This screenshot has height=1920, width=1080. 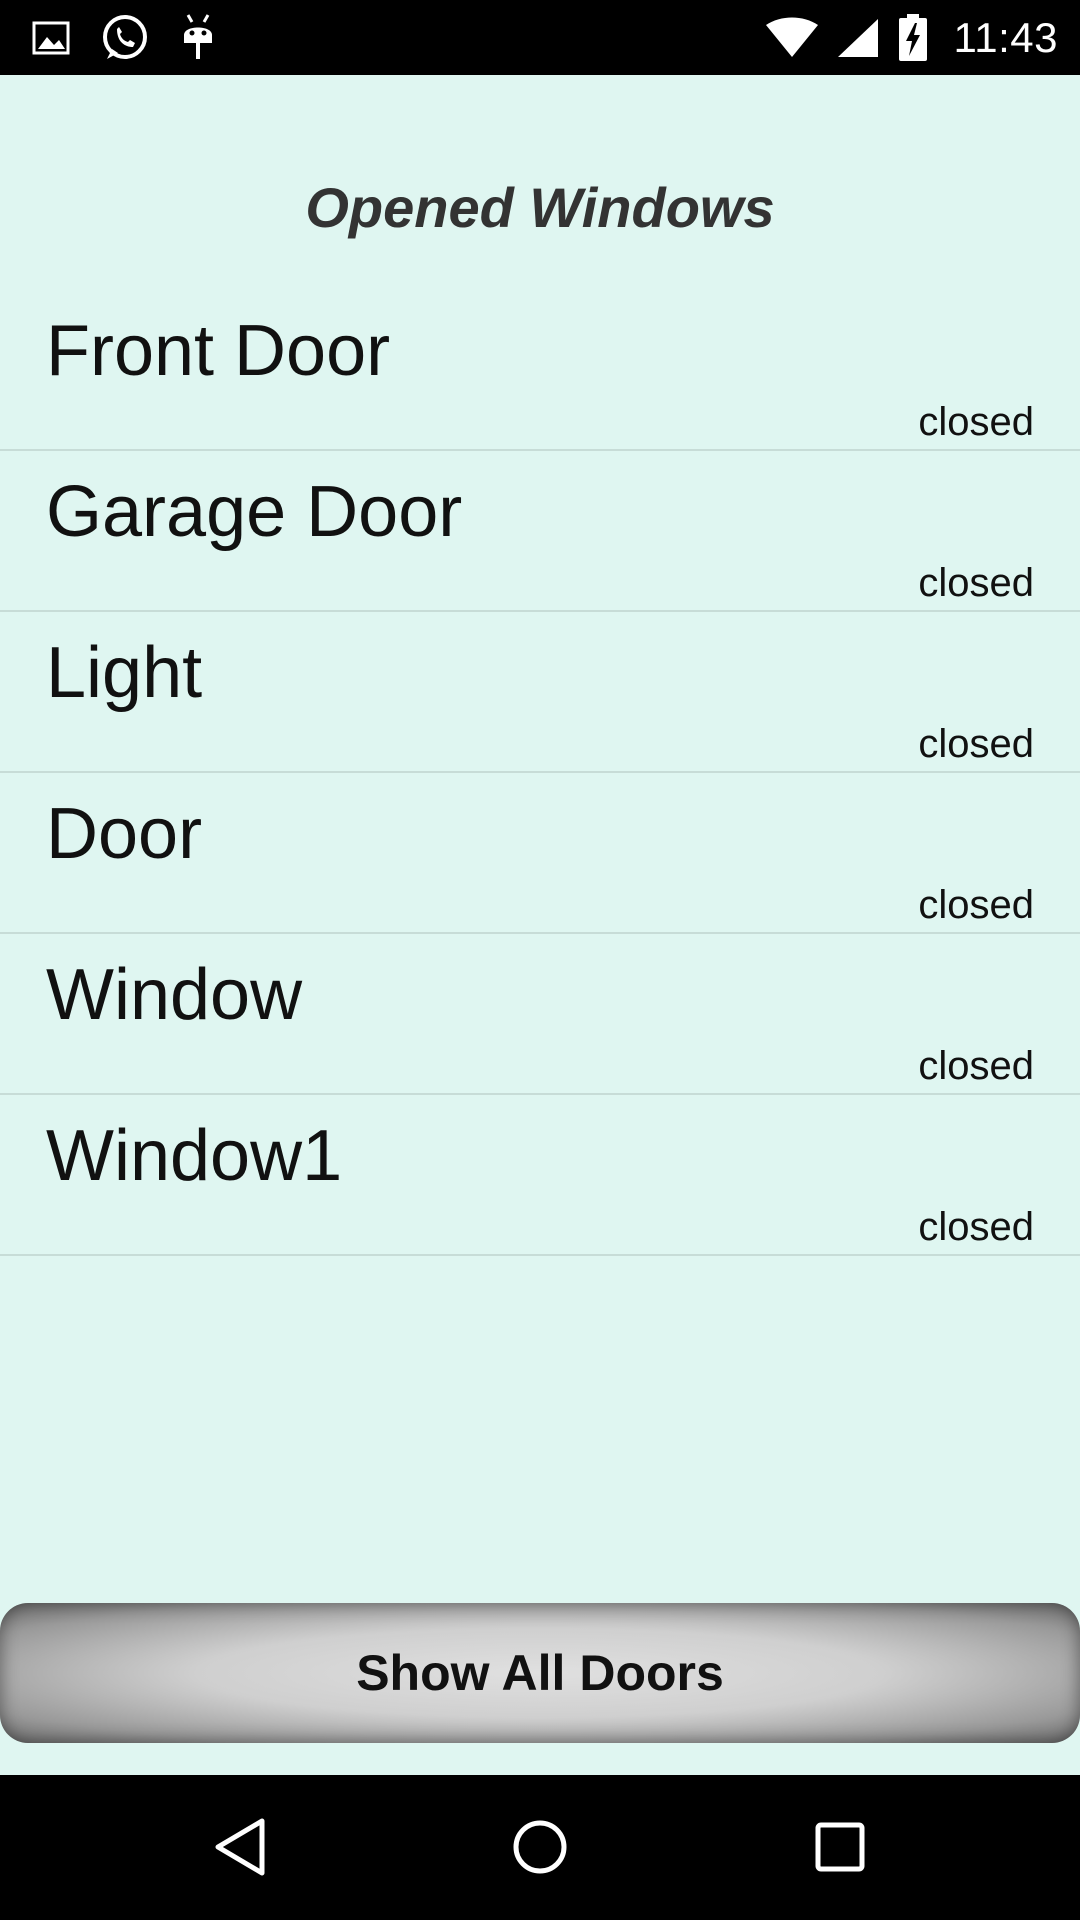 I want to click on back-icon, so click(x=240, y=1847).